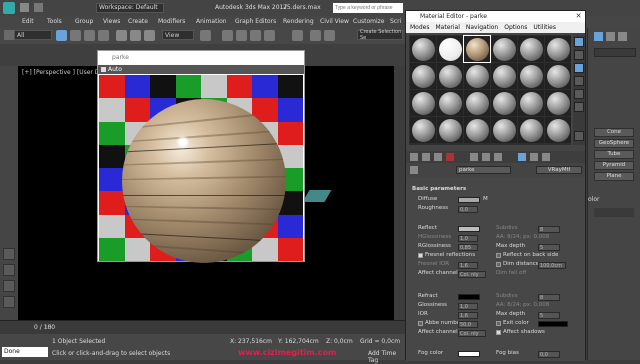  I want to click on workspace-dropdown: Workspace: Default, so click(130, 8).